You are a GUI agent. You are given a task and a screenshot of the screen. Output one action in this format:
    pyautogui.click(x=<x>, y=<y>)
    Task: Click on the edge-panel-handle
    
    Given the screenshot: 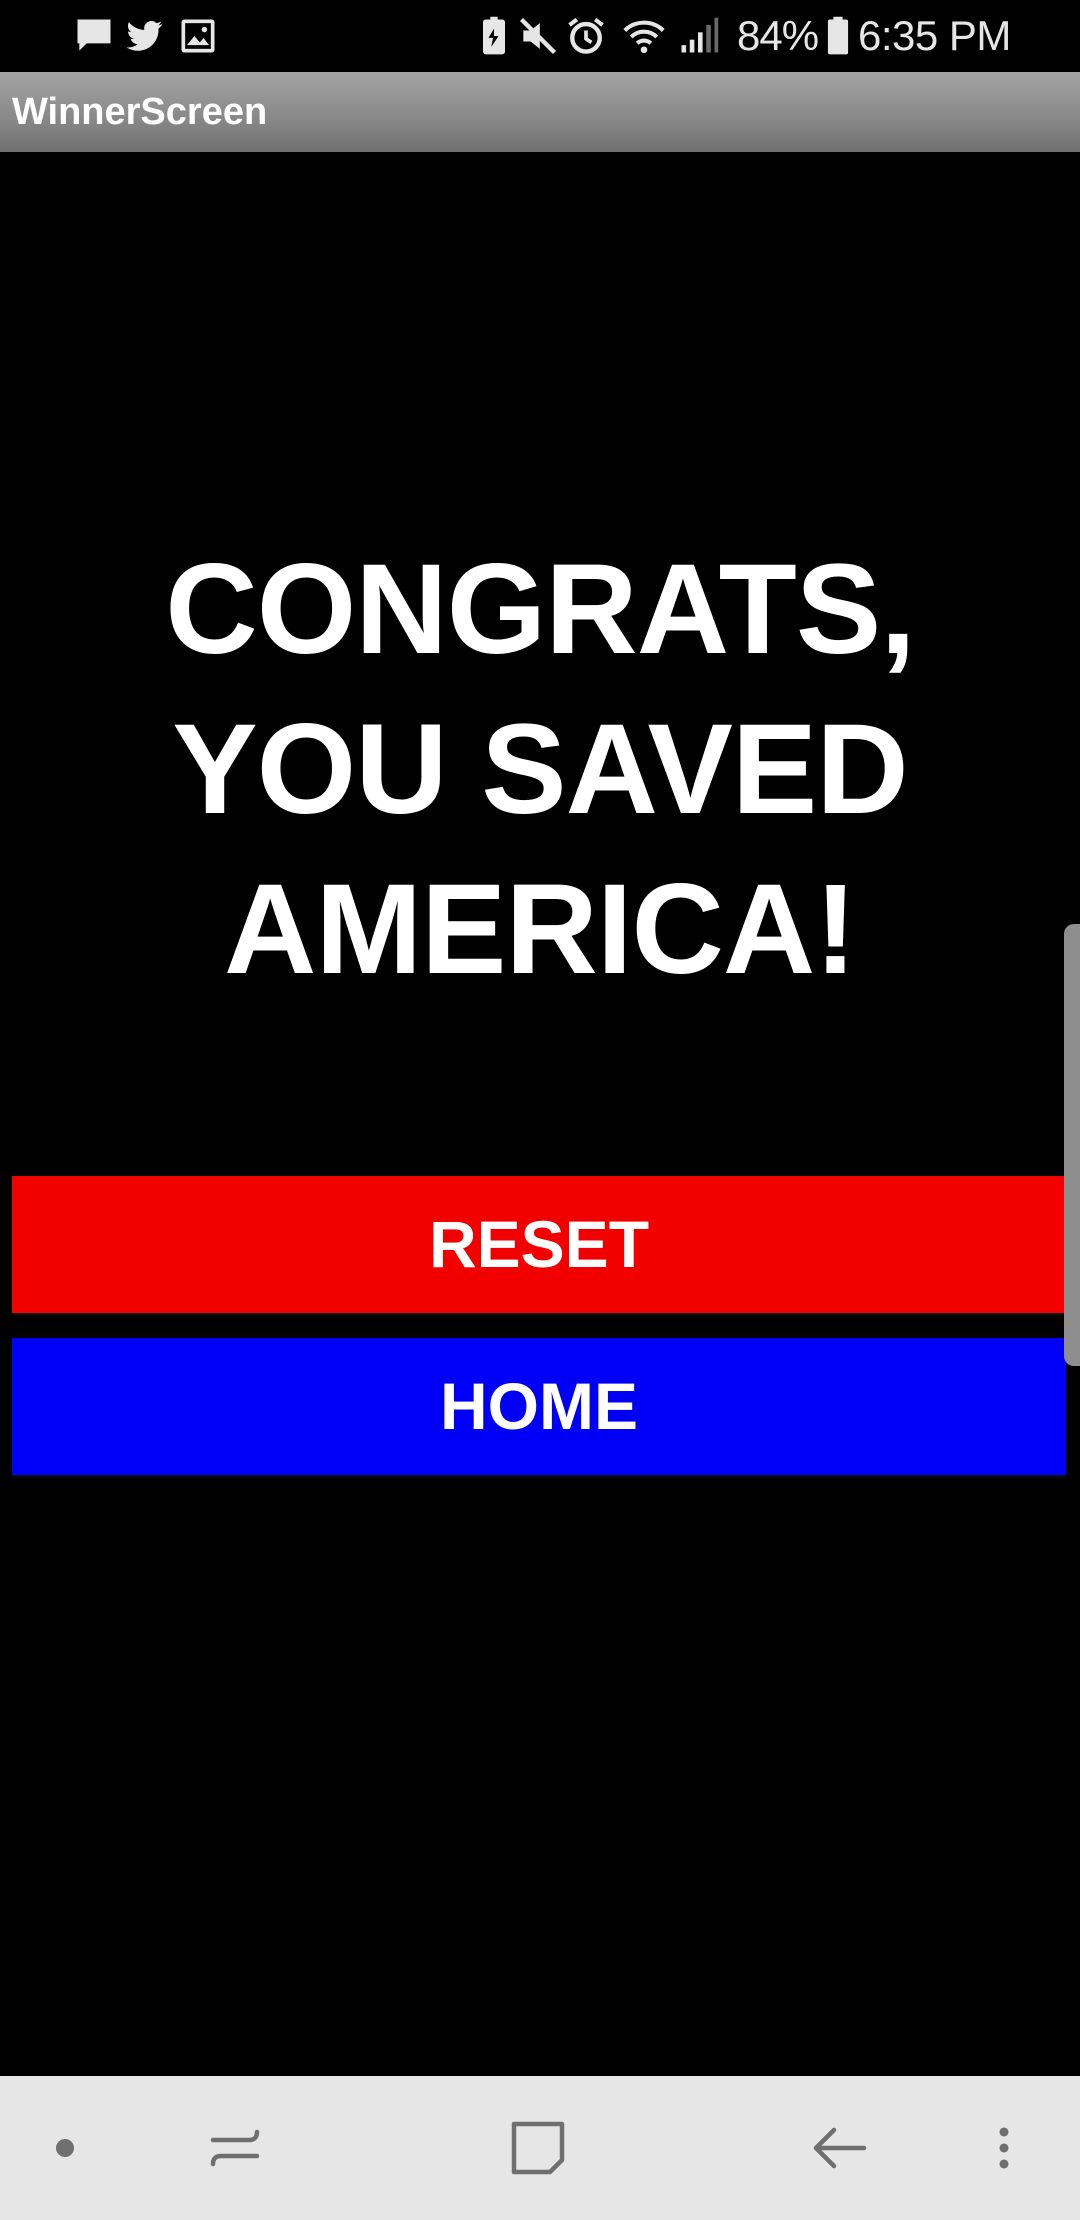 What is the action you would take?
    pyautogui.click(x=1072, y=1145)
    